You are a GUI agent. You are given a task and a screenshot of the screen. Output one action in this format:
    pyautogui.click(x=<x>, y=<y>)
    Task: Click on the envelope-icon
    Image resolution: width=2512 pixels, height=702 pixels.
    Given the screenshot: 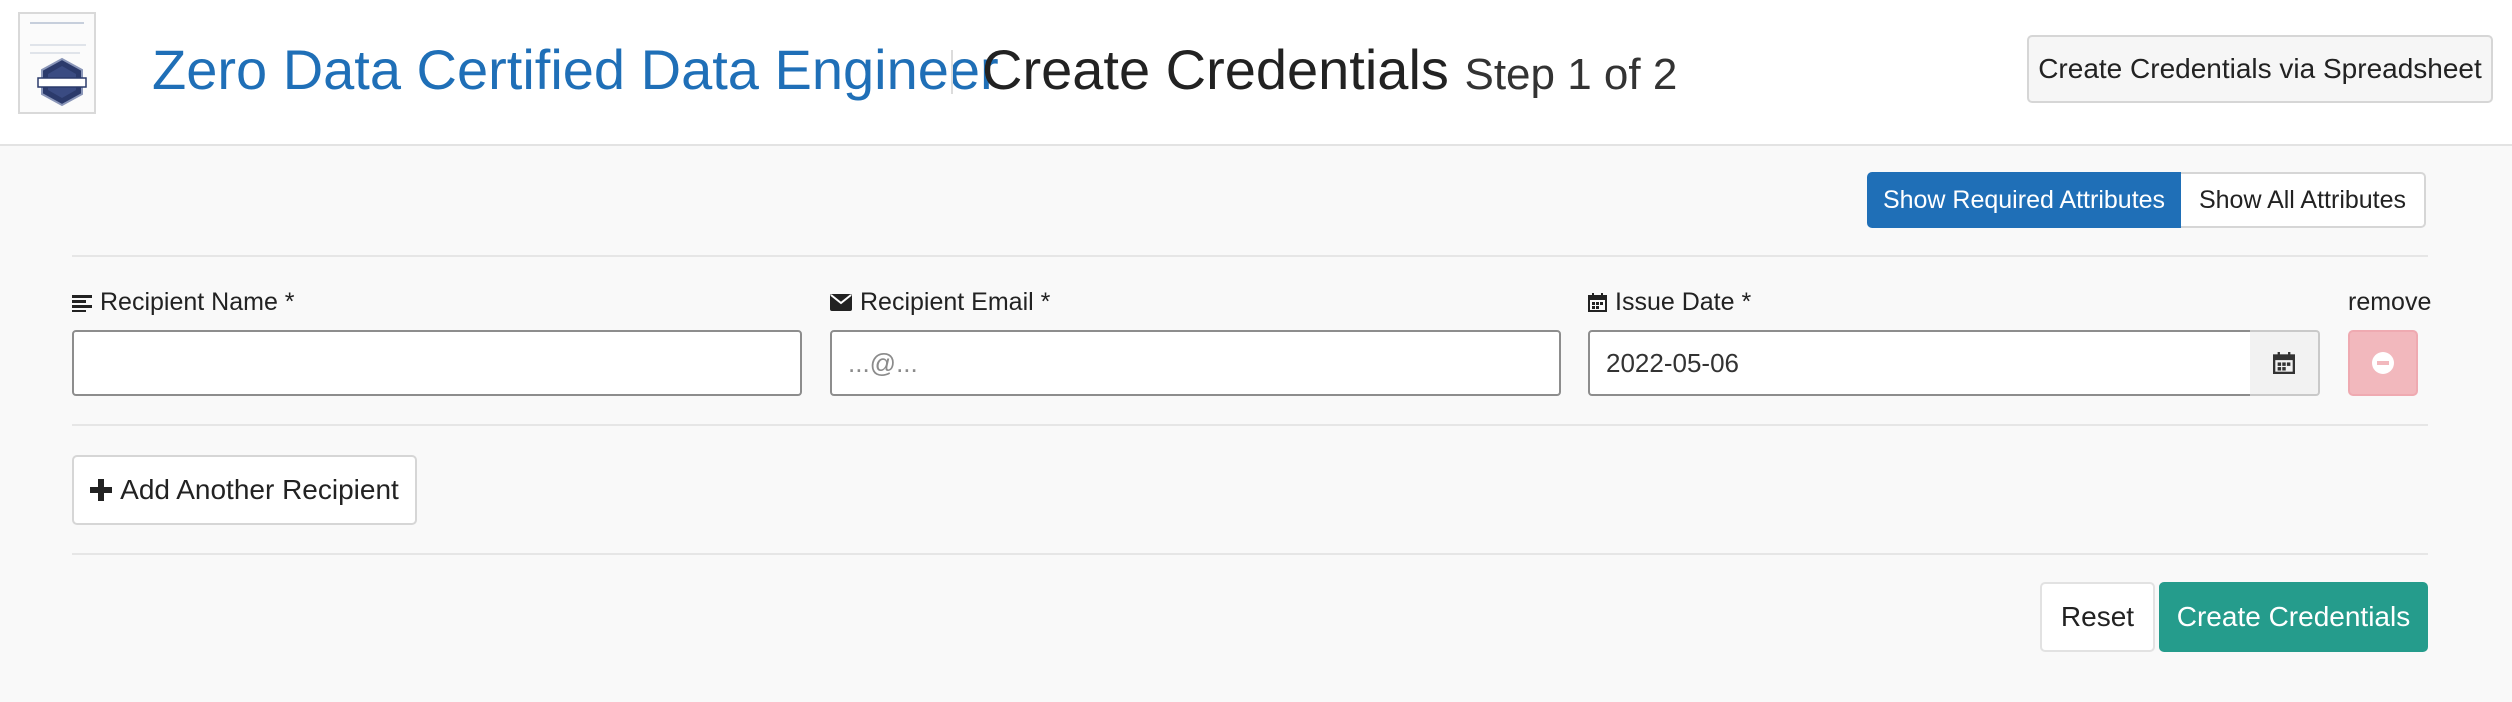 What is the action you would take?
    pyautogui.click(x=841, y=302)
    